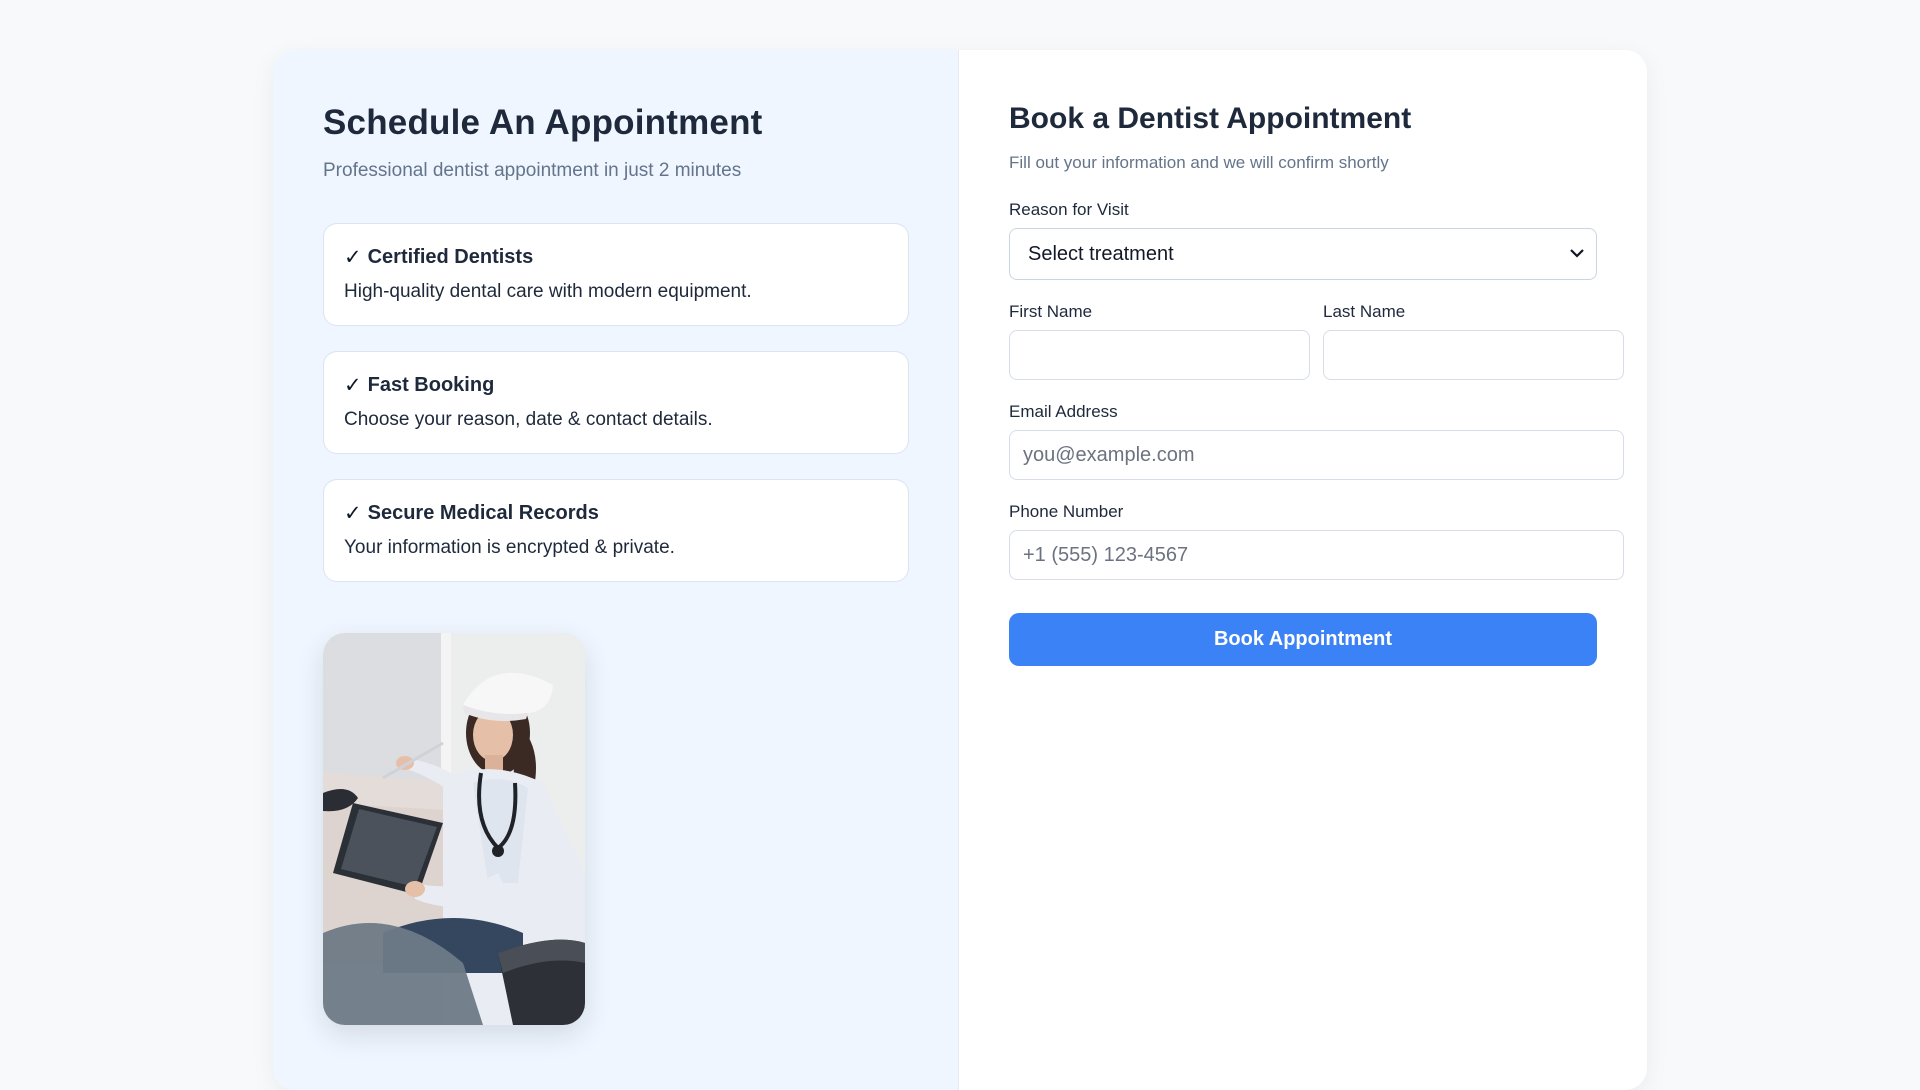 Image resolution: width=1920 pixels, height=1090 pixels. Describe the element at coordinates (1066, 511) in the screenshot. I see `phone-label: Phone Number` at that location.